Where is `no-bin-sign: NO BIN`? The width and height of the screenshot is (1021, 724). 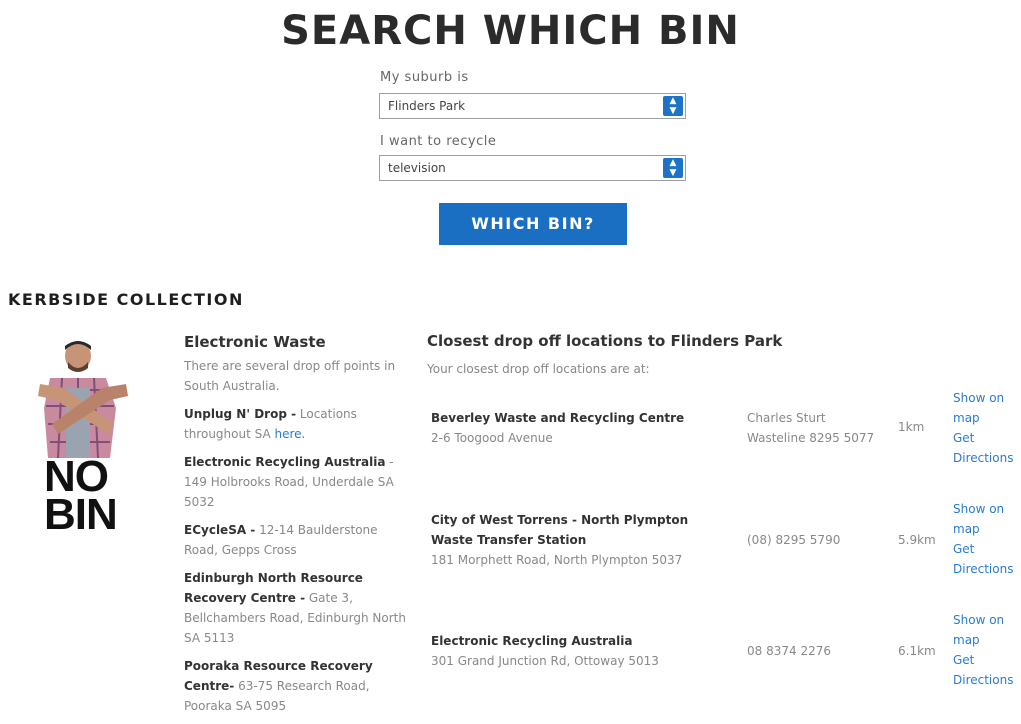
no-bin-sign: NO BIN is located at coordinates (81, 497).